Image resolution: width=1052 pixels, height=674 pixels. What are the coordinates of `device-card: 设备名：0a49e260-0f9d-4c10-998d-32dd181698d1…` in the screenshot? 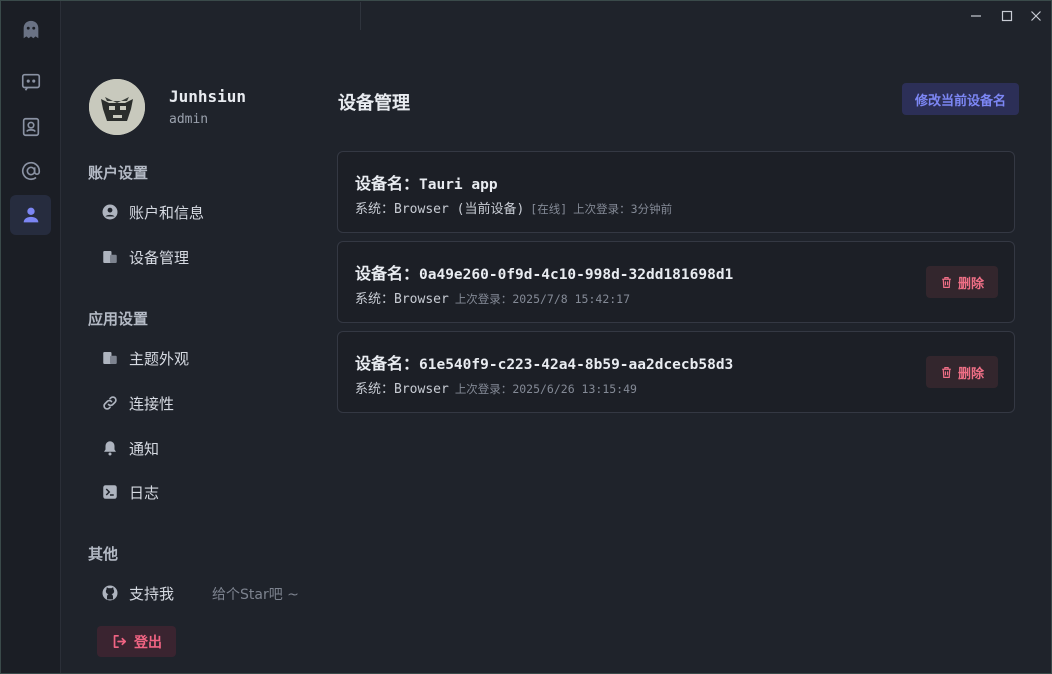 It's located at (676, 282).